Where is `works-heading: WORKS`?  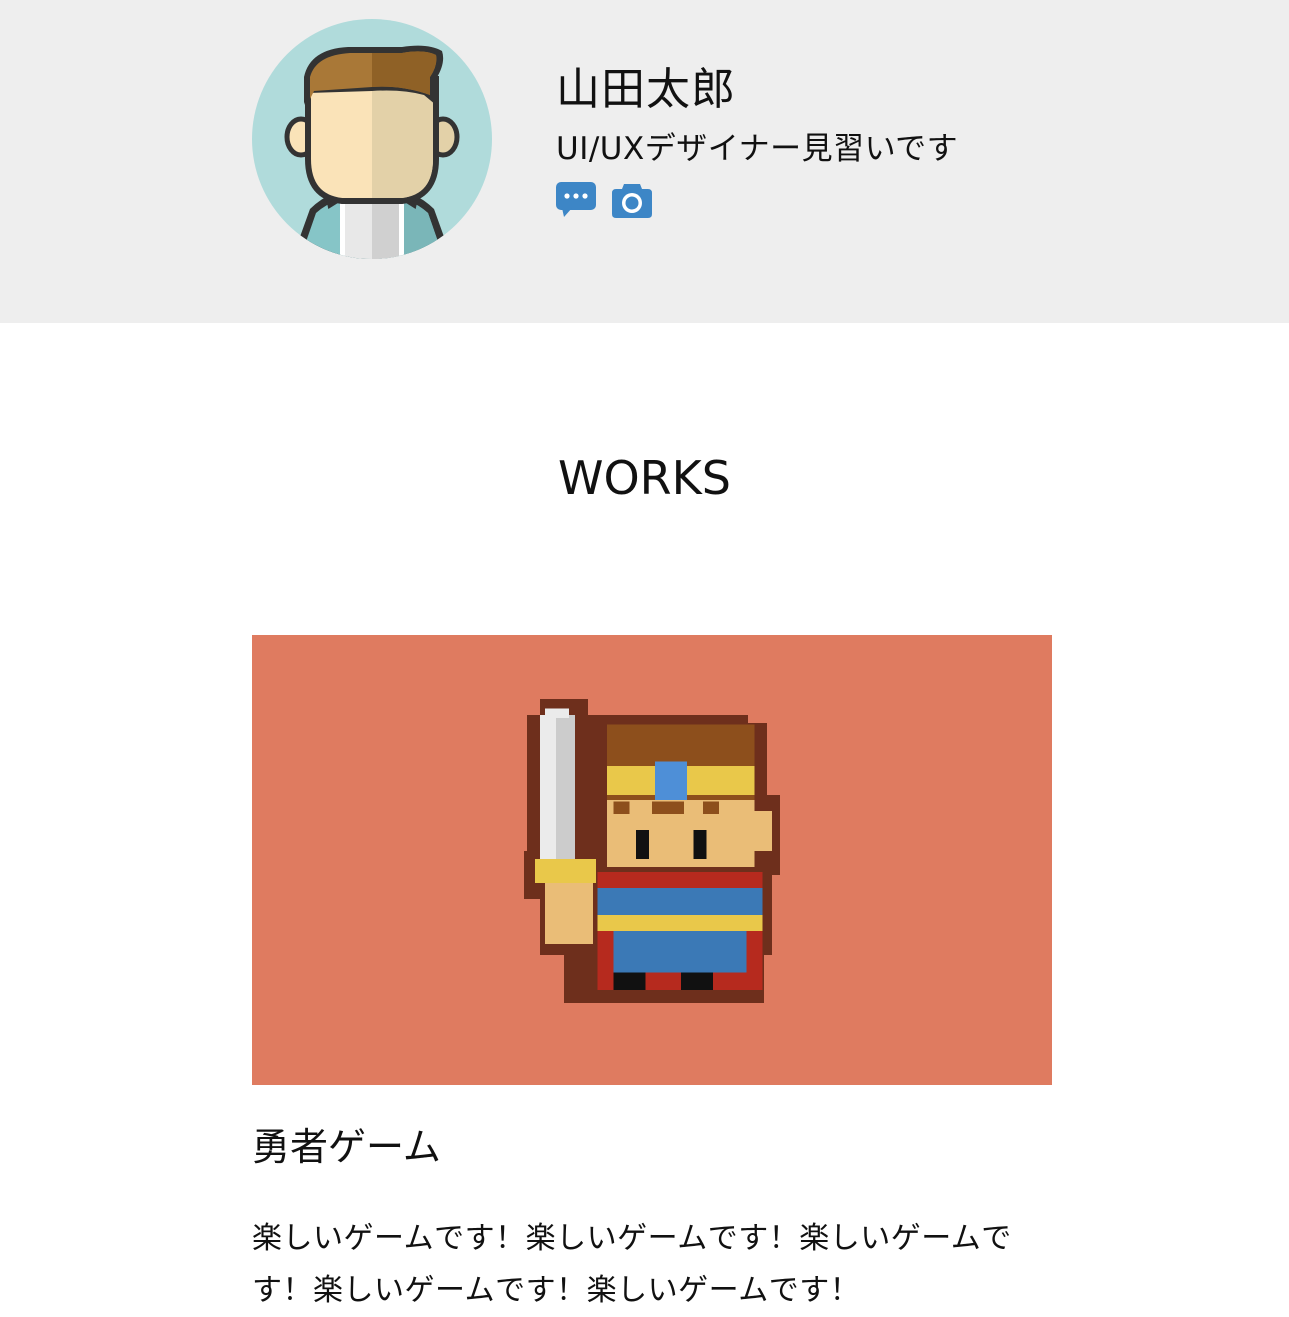
works-heading: WORKS is located at coordinates (644, 478).